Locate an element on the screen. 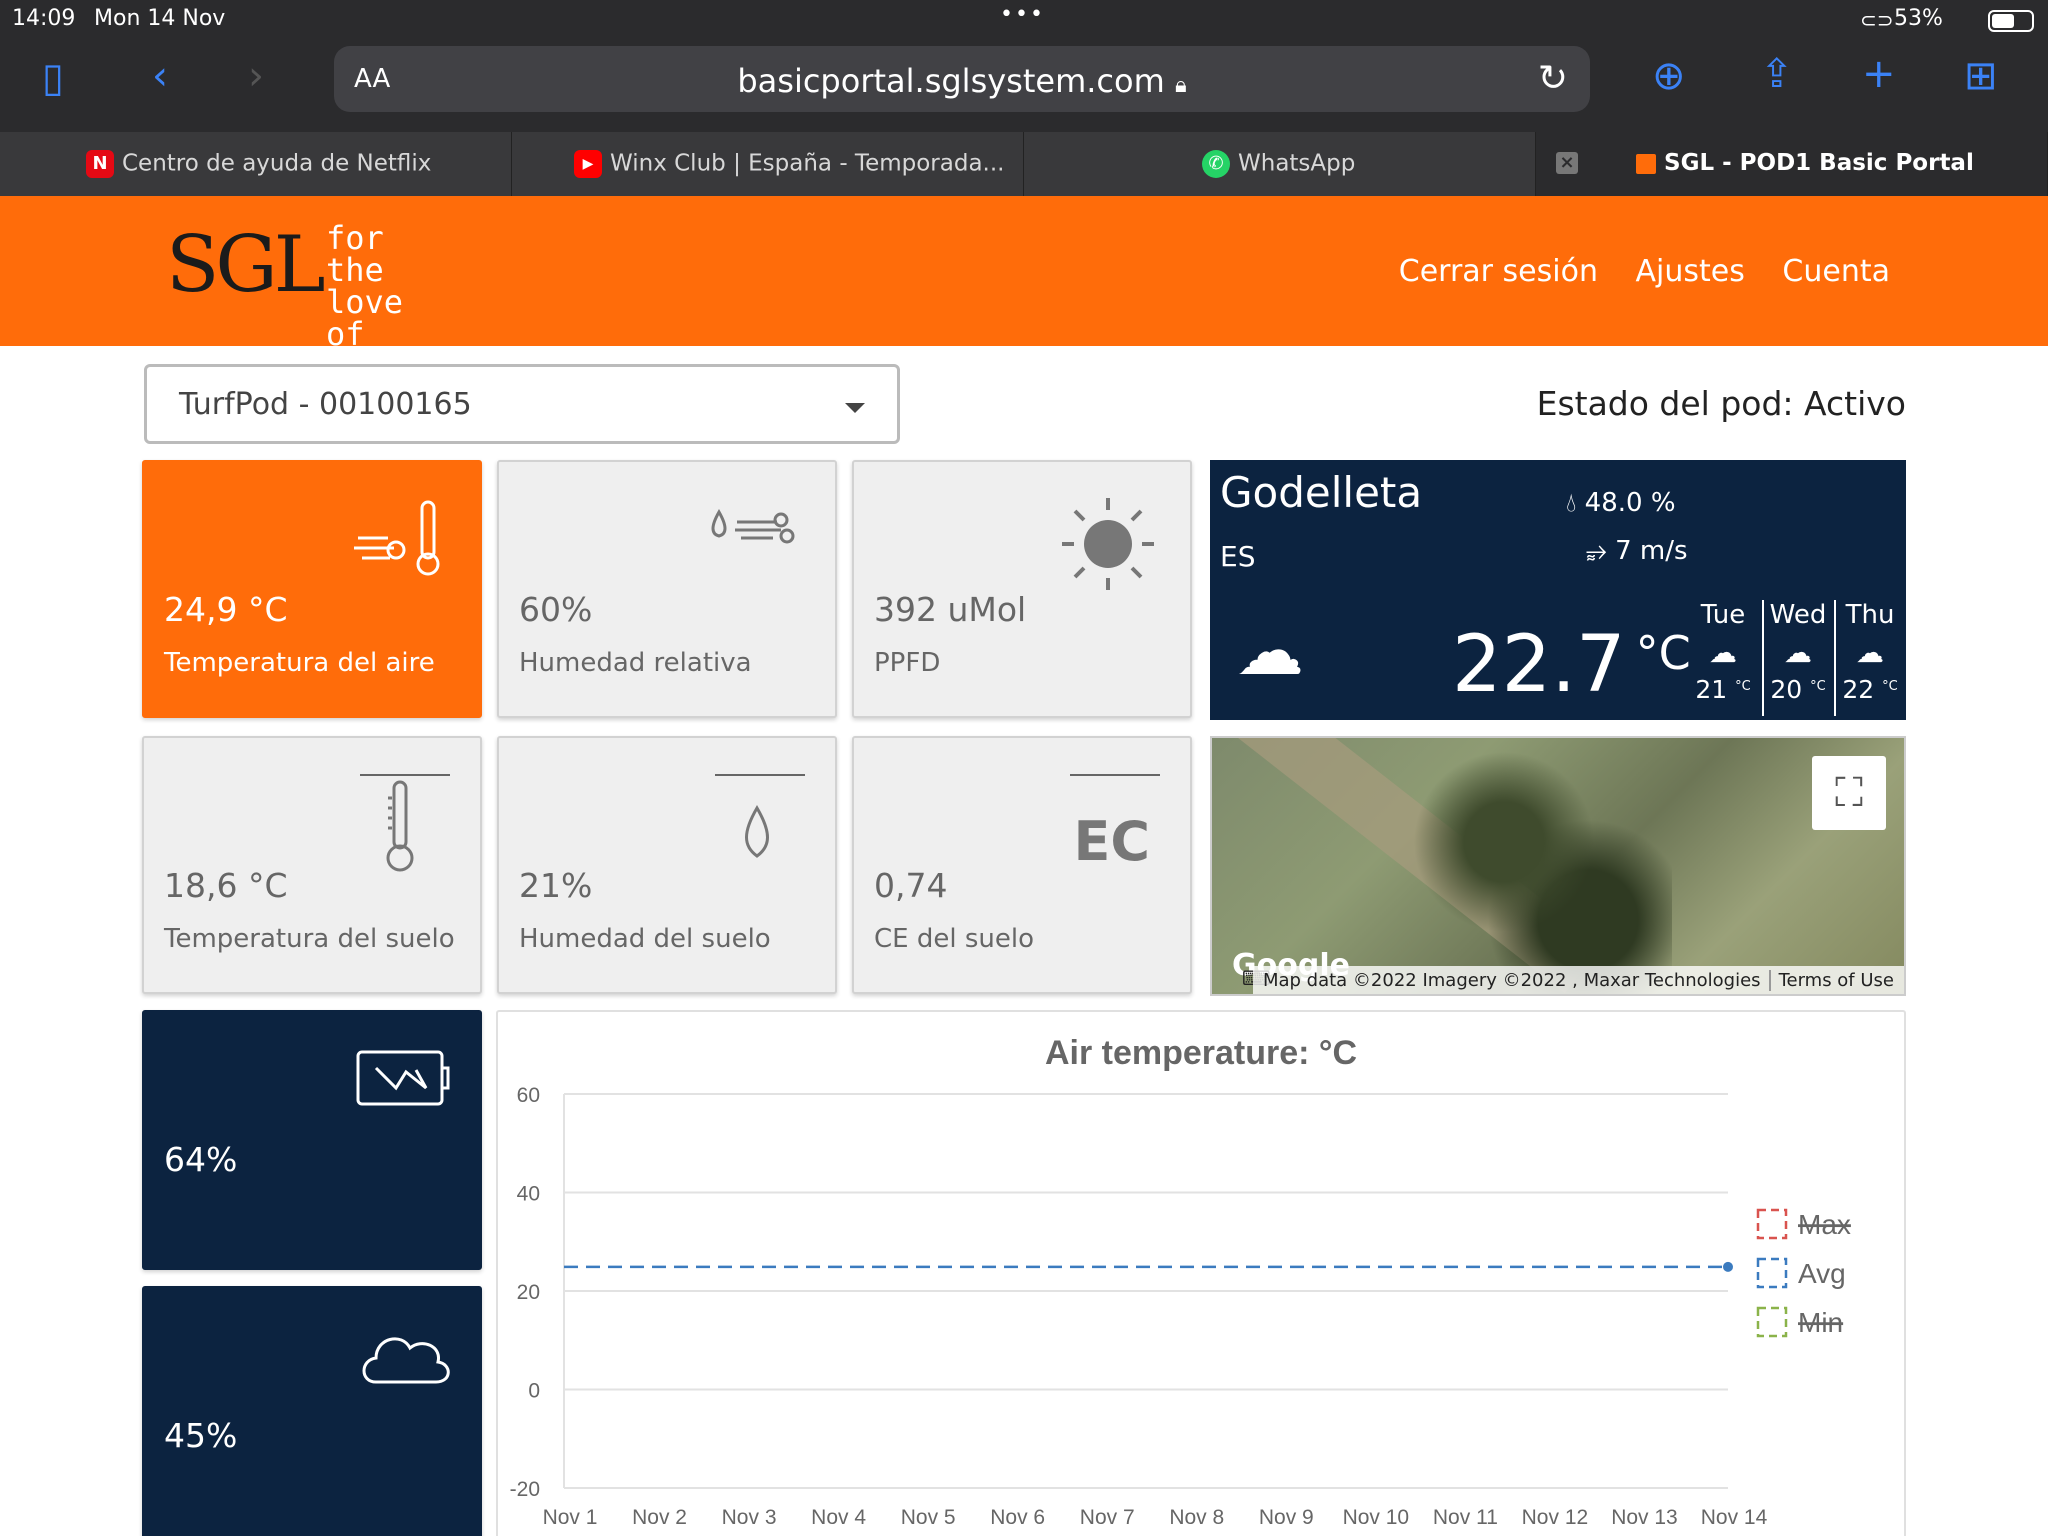  tab-whatsapp: ✆ WhatsApp is located at coordinates (1280, 164).